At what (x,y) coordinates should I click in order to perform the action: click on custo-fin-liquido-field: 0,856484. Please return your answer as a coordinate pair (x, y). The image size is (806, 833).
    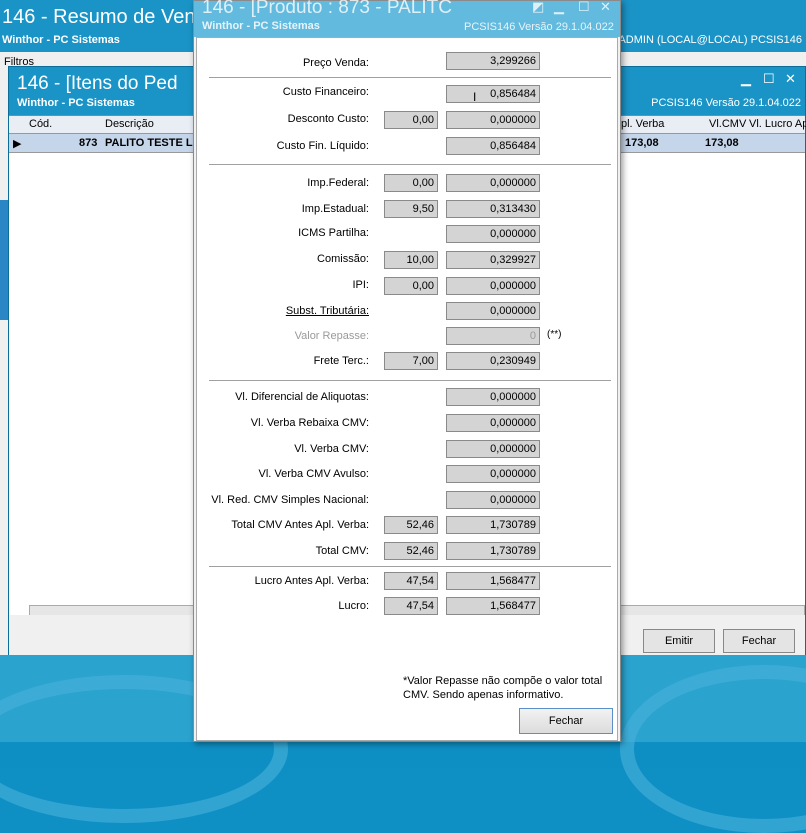
    Looking at the image, I should click on (493, 146).